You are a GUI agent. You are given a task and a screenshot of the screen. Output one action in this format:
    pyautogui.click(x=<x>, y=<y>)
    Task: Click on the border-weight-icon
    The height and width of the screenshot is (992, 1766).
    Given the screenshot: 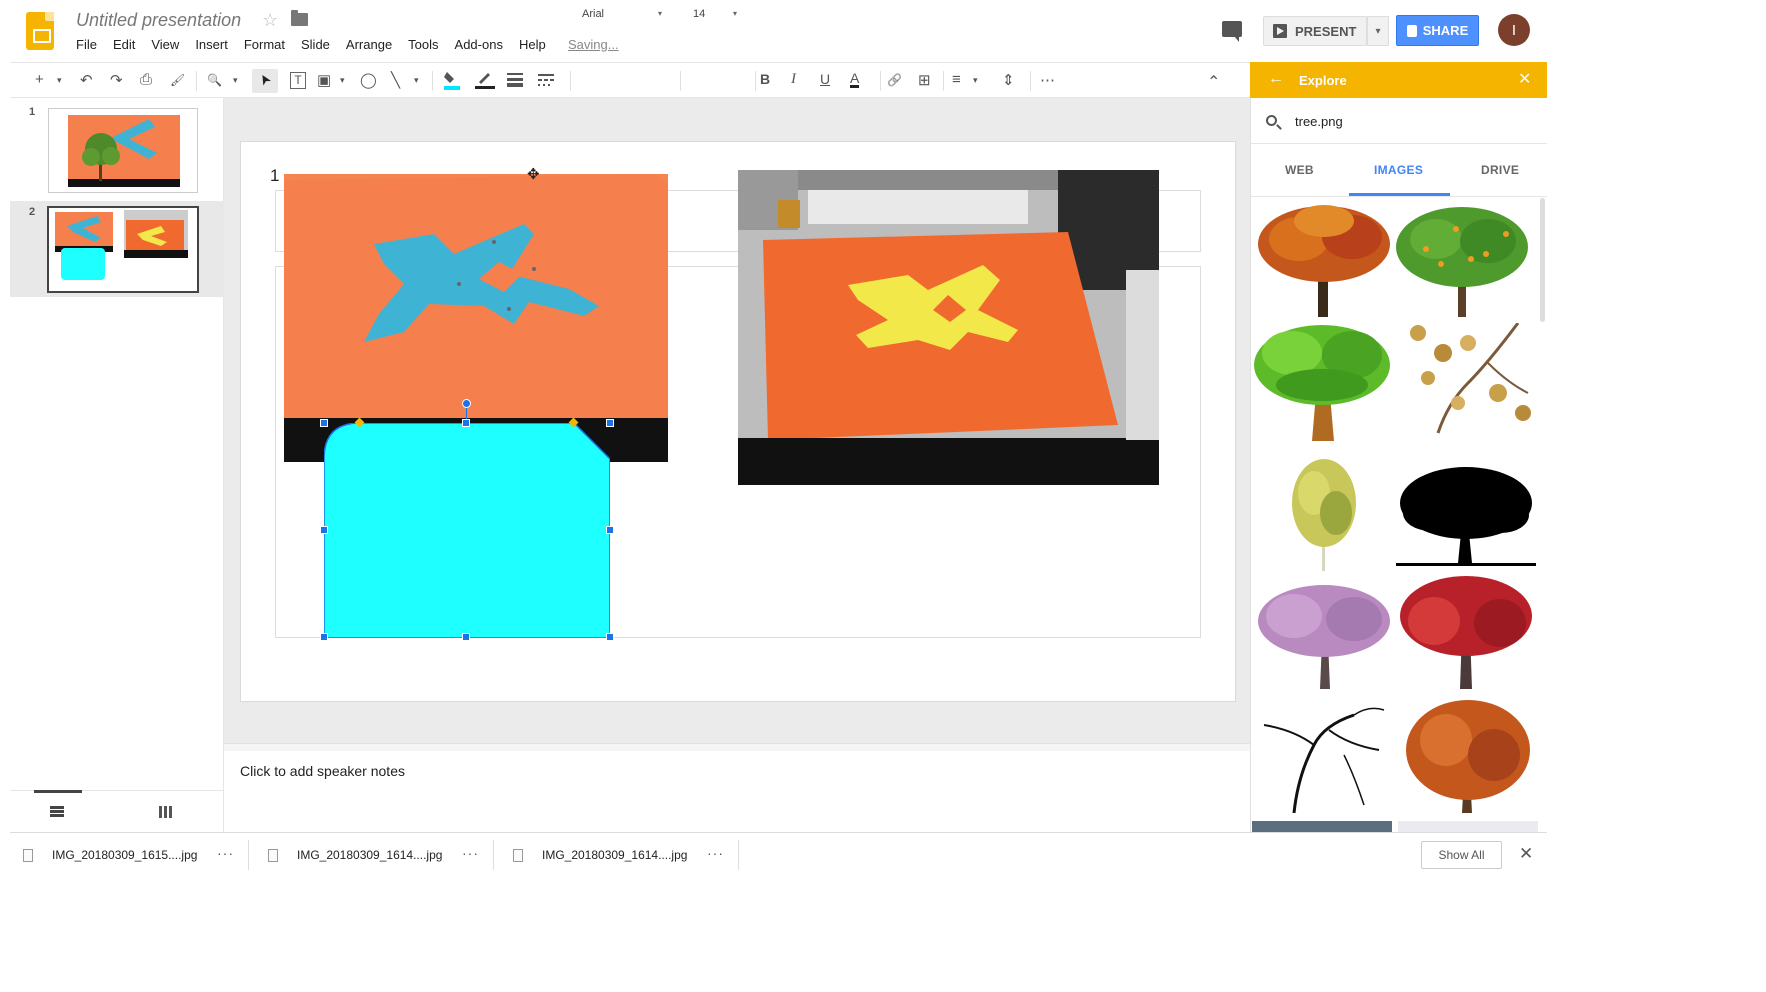 What is the action you would take?
    pyautogui.click(x=516, y=82)
    